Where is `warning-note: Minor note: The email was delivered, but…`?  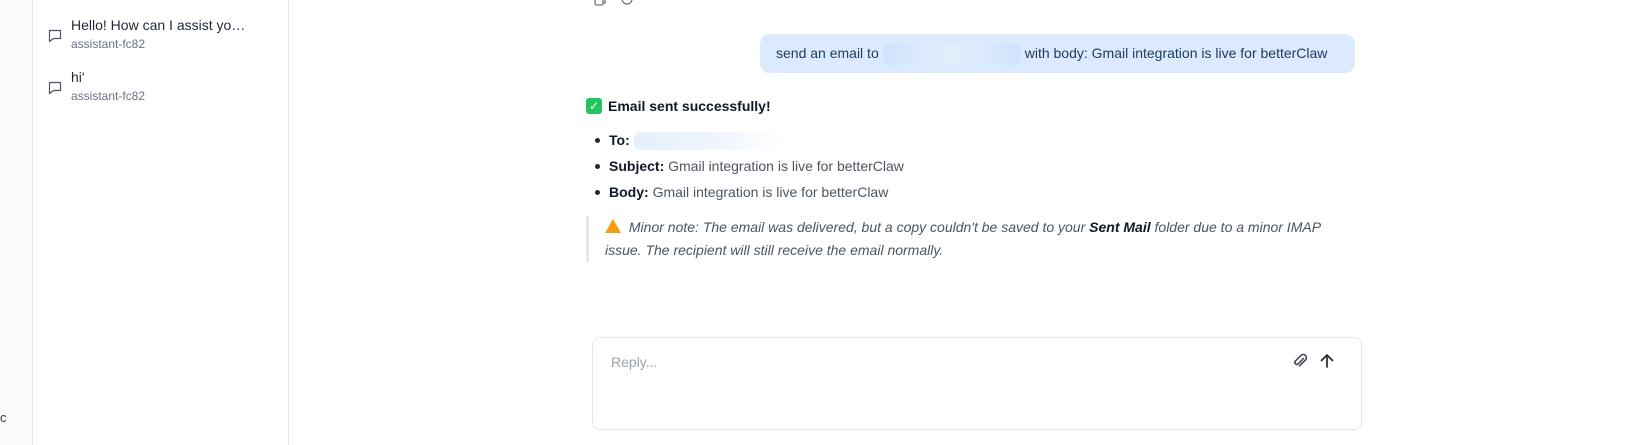 warning-note: Minor note: The email was delivered, but… is located at coordinates (961, 239).